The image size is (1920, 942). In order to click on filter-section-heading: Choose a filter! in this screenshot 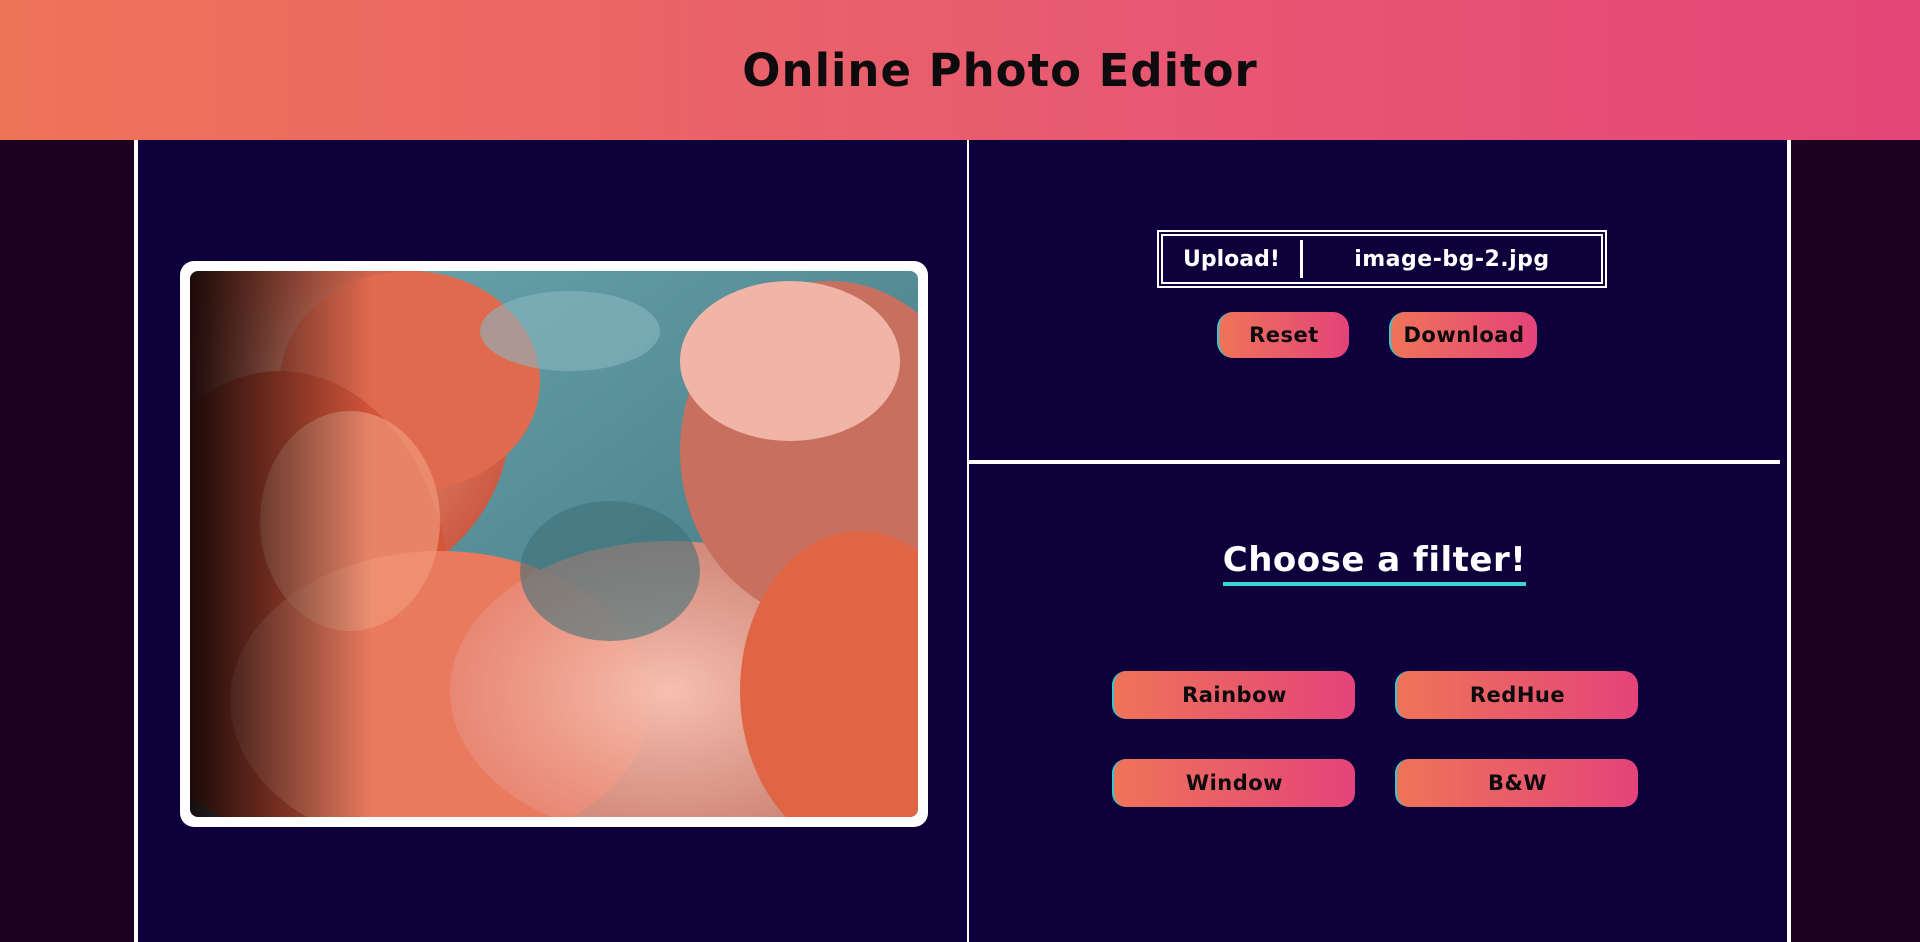, I will do `click(1374, 563)`.